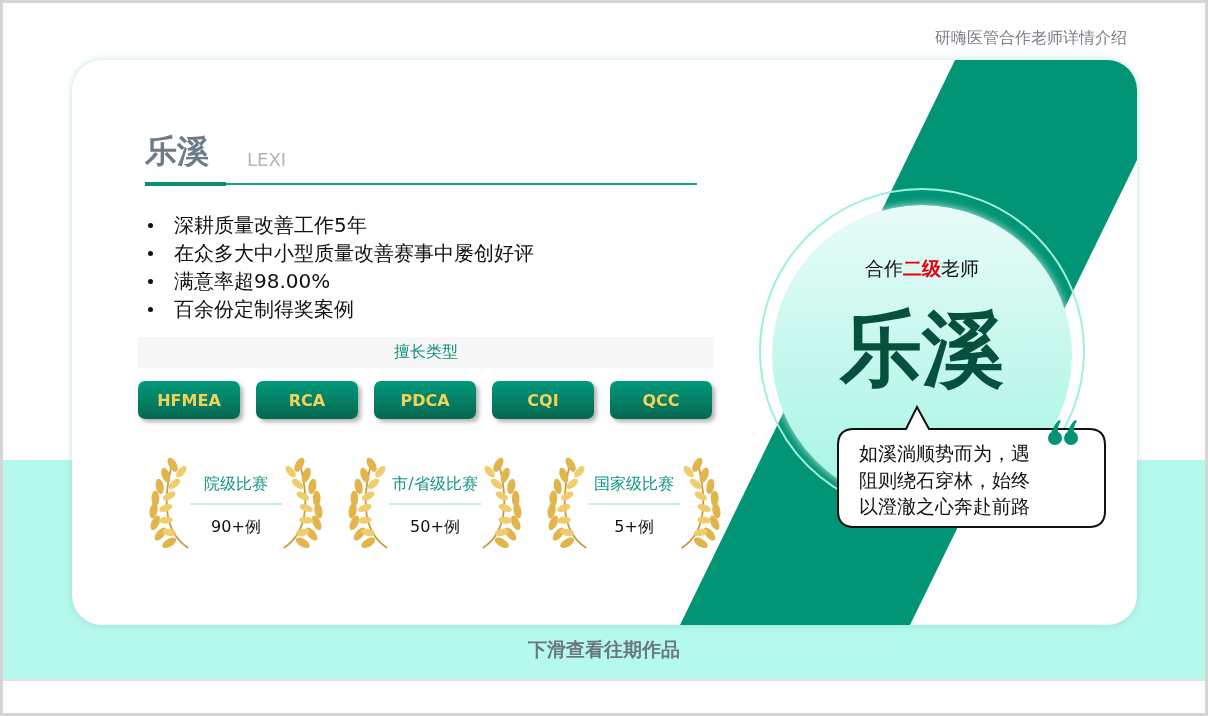 Image resolution: width=1208 pixels, height=716 pixels. I want to click on skill-button: CQI, so click(543, 400).